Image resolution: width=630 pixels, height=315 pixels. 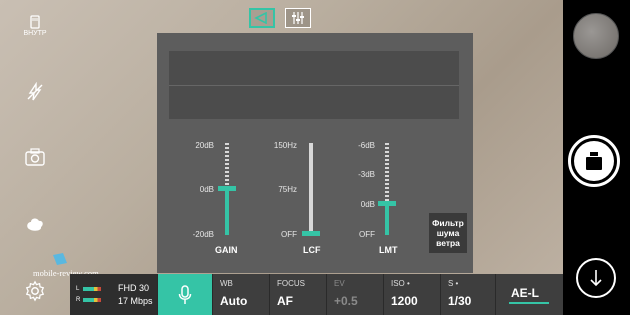 What do you see at coordinates (367, 204) in the screenshot?
I see `lmt-tick-3: 0dB` at bounding box center [367, 204].